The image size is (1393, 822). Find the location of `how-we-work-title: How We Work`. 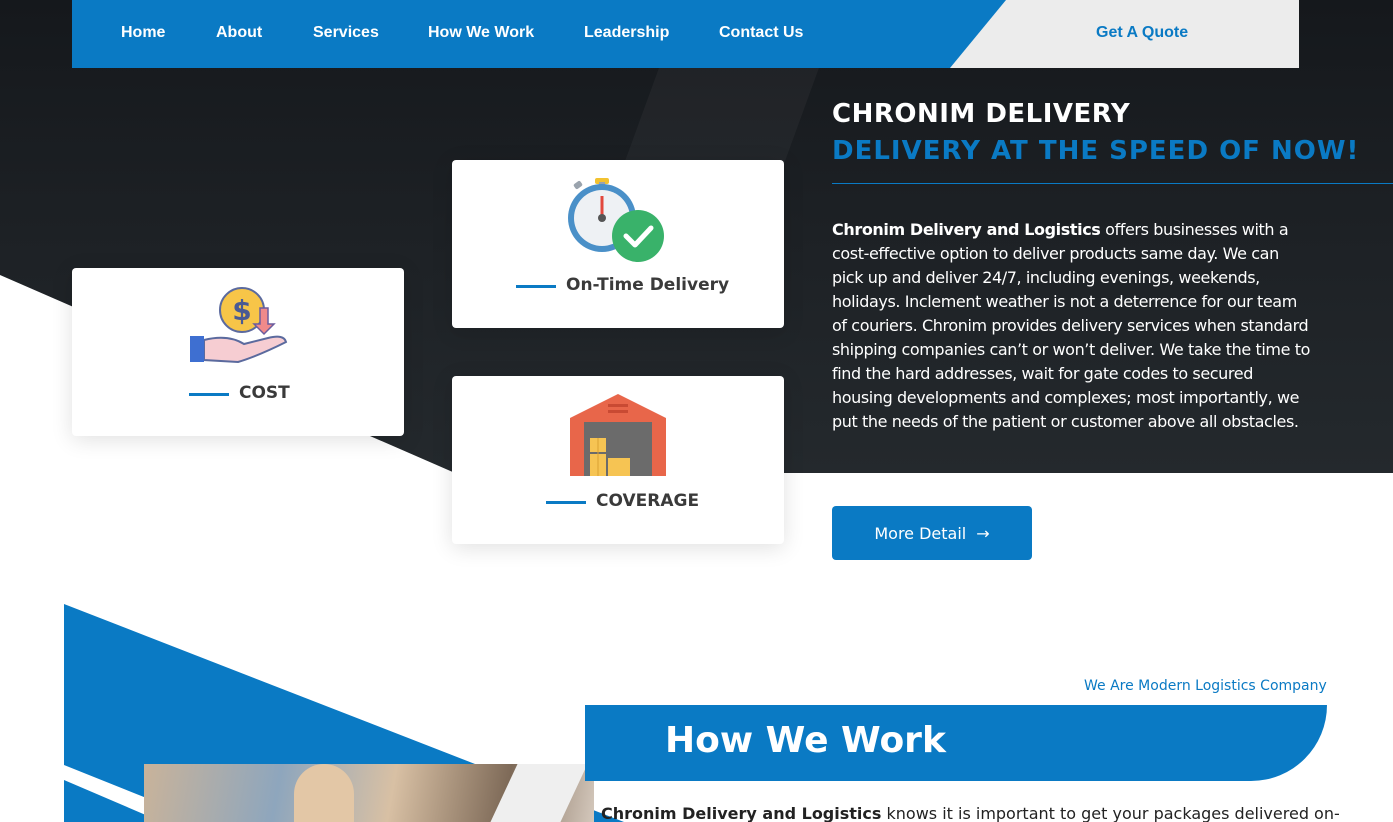

how-we-work-title: How We Work is located at coordinates (805, 740).